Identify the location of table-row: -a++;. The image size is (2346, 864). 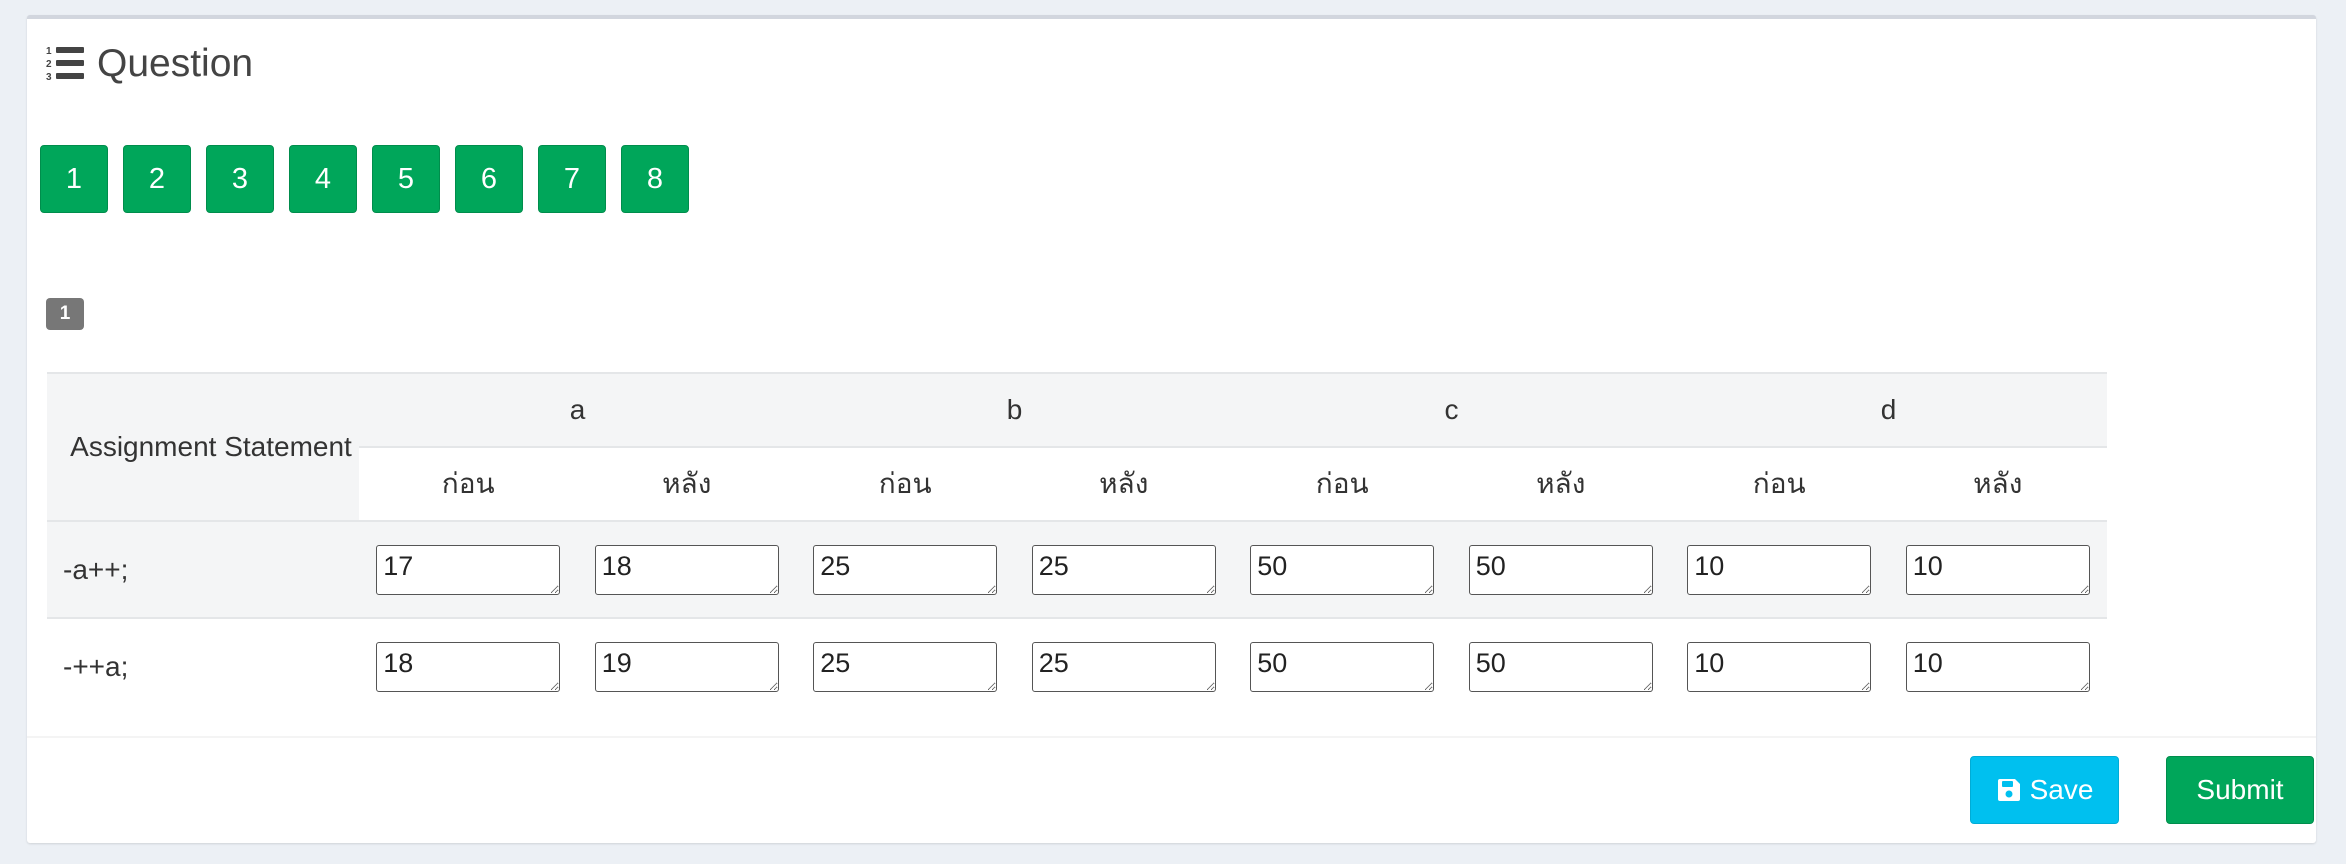
(1077, 569).